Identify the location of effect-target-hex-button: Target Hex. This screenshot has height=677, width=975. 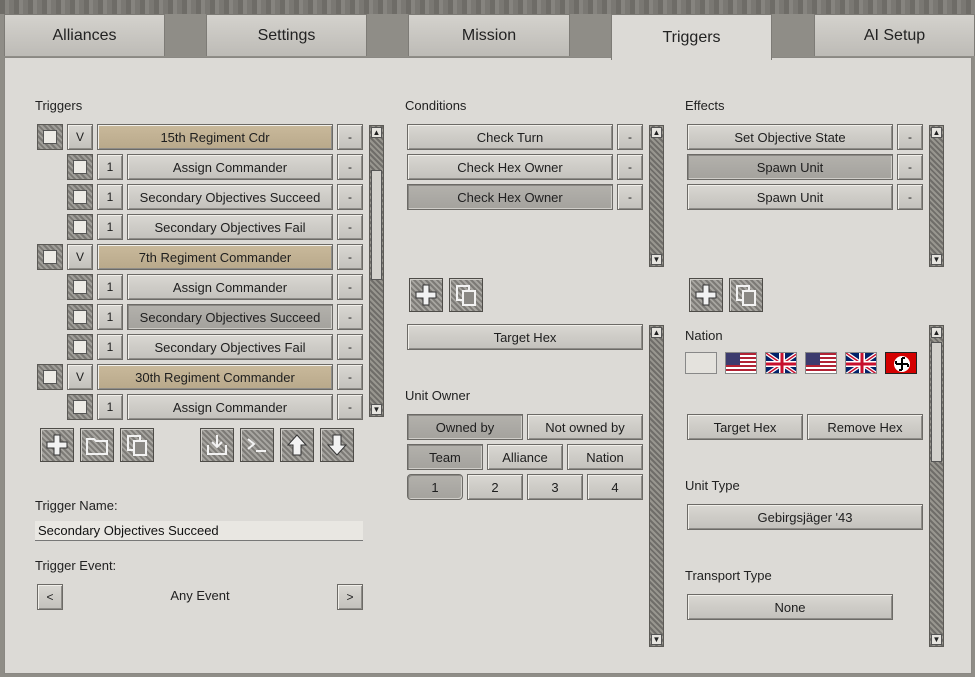
(745, 427).